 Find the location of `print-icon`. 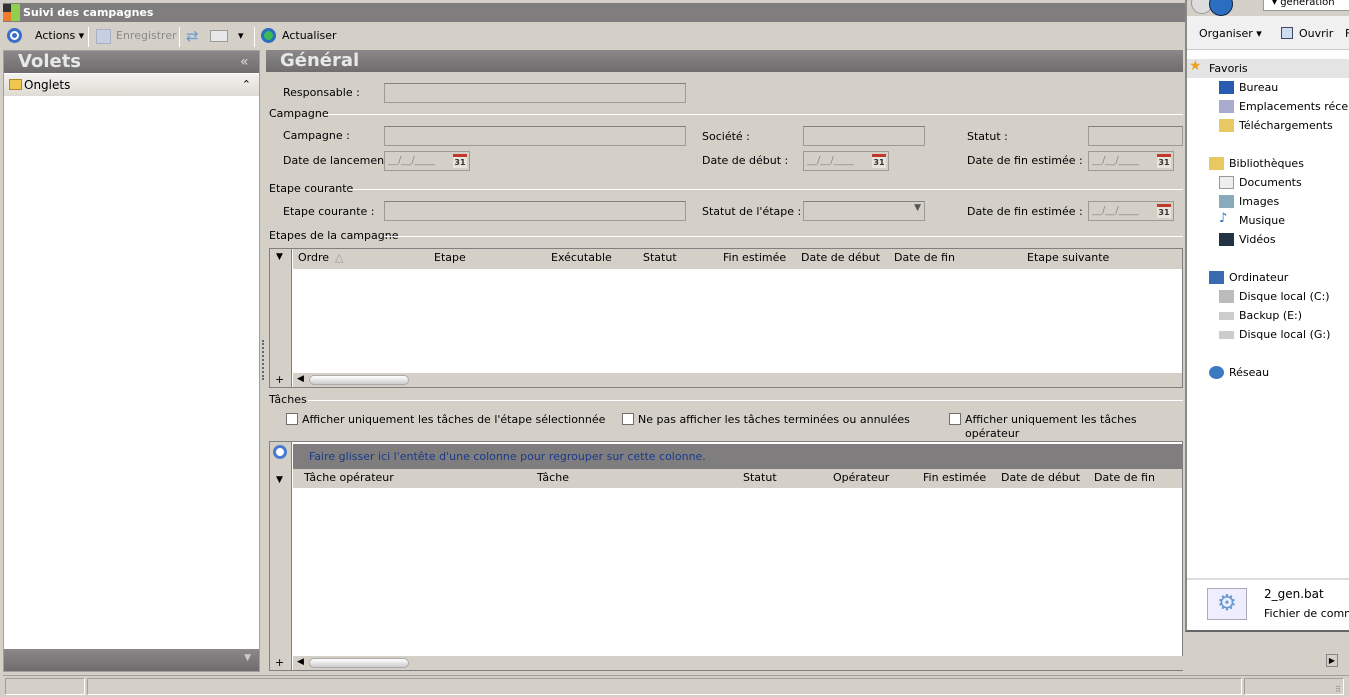

print-icon is located at coordinates (219, 36).